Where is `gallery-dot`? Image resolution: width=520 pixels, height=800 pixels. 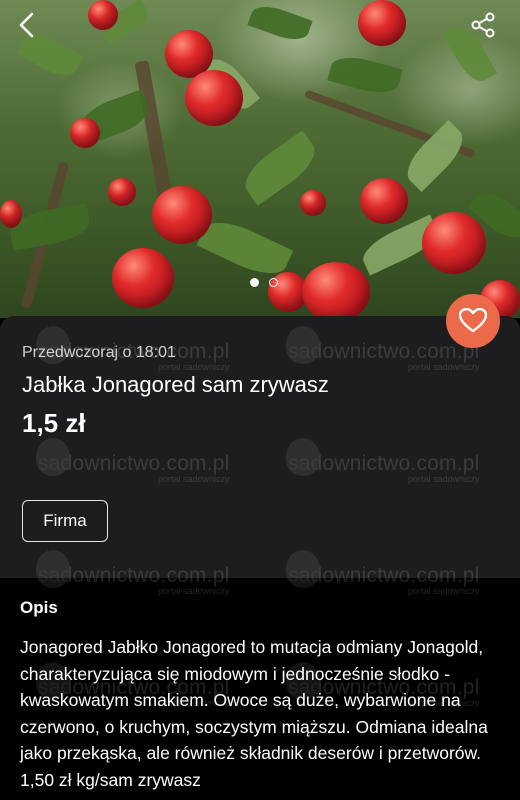
gallery-dot is located at coordinates (273, 282).